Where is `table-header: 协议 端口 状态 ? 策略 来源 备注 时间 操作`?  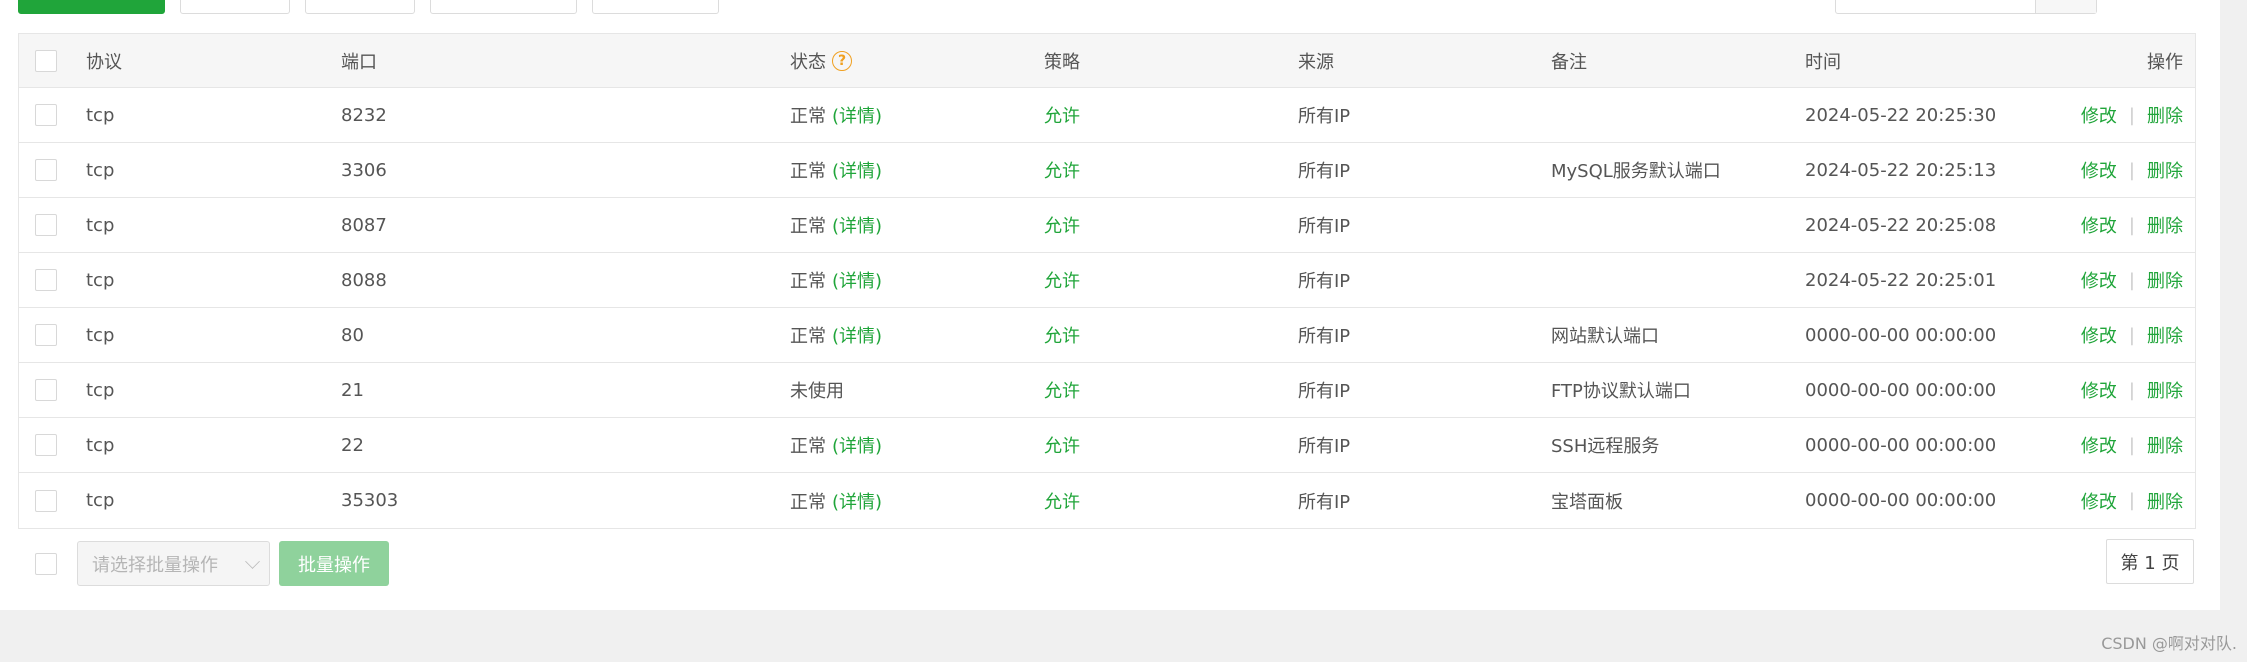 table-header: 协议 端口 状态 ? 策略 来源 备注 时间 操作 is located at coordinates (1107, 61).